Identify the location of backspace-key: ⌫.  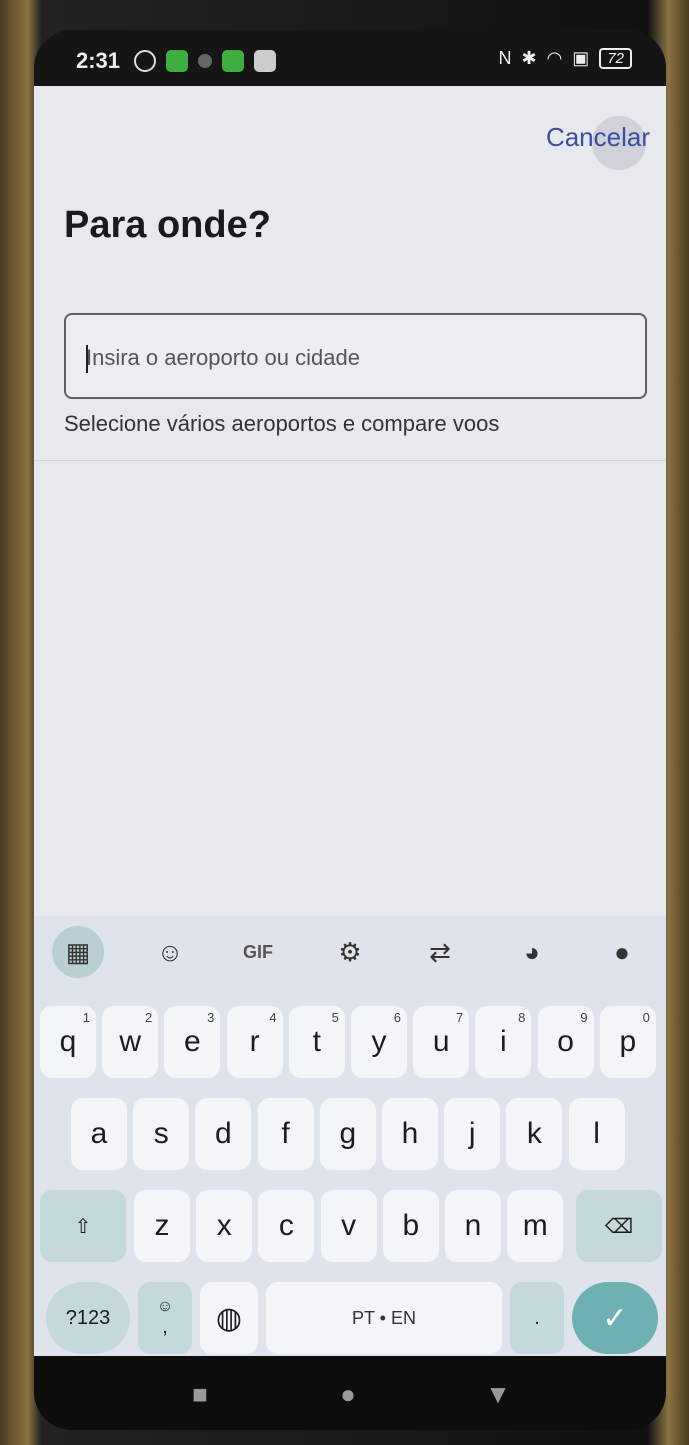
(619, 1226).